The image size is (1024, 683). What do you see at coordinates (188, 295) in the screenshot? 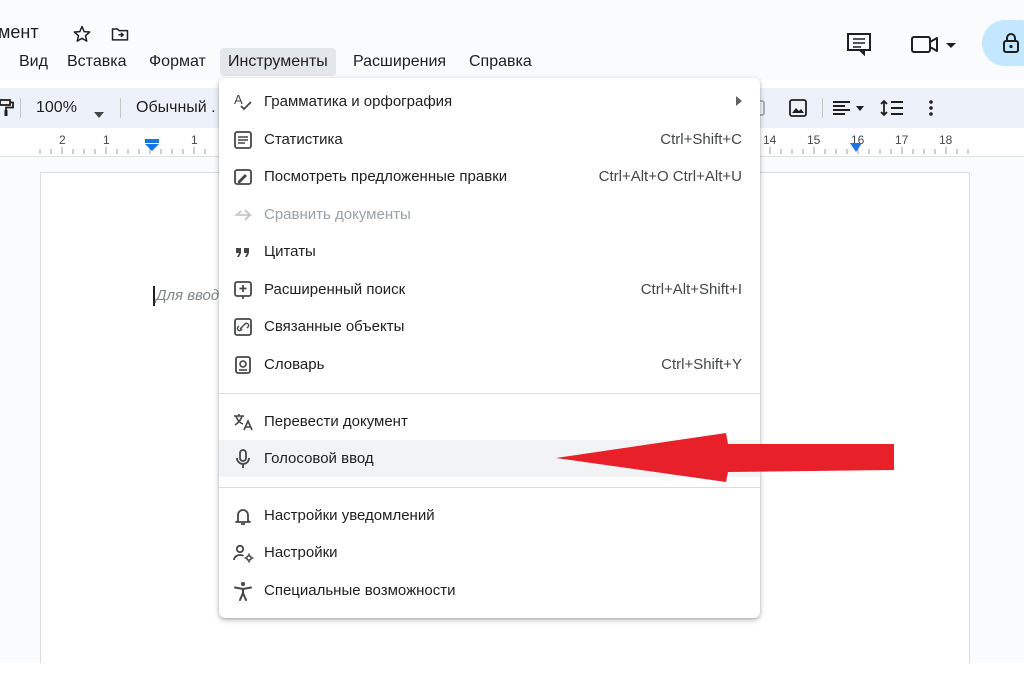
I see `document-placeholder: Для ввод` at bounding box center [188, 295].